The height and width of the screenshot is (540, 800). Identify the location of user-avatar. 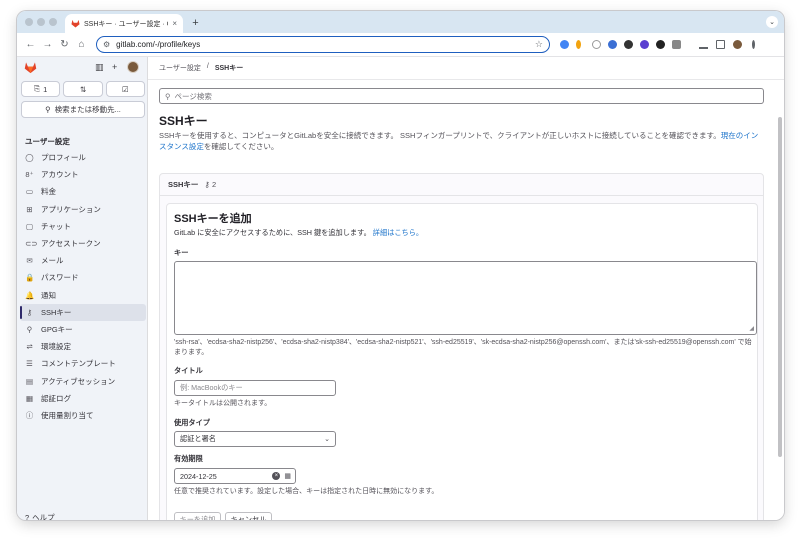
(133, 67).